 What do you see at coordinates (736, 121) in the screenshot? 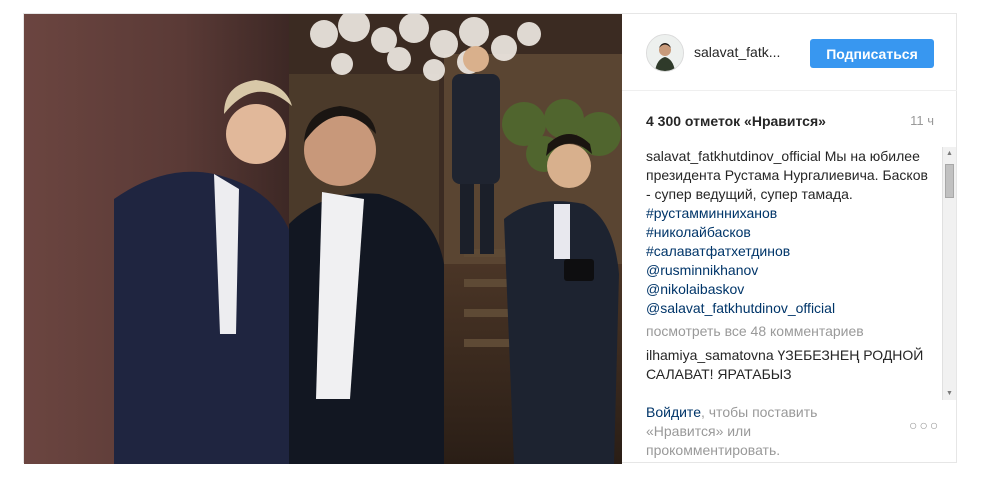
I see `likes-count: 4 300 отметок «Нравится»` at bounding box center [736, 121].